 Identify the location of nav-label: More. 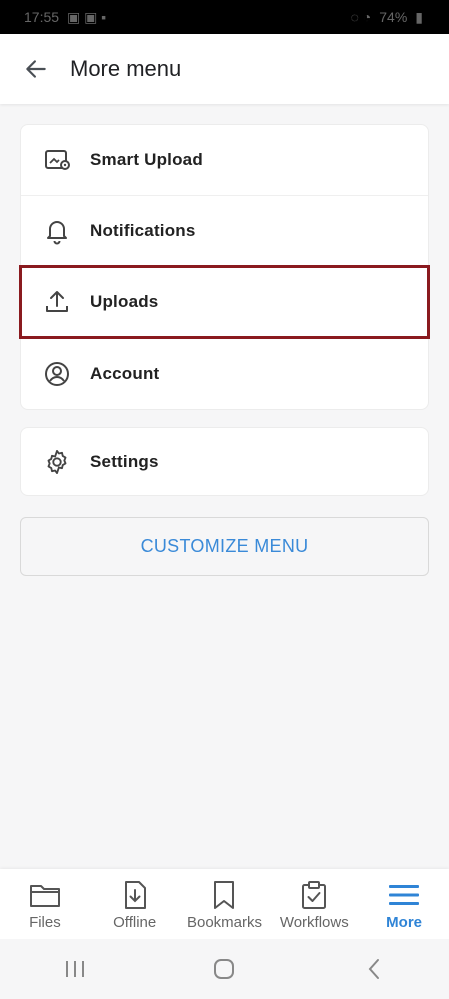
(404, 922).